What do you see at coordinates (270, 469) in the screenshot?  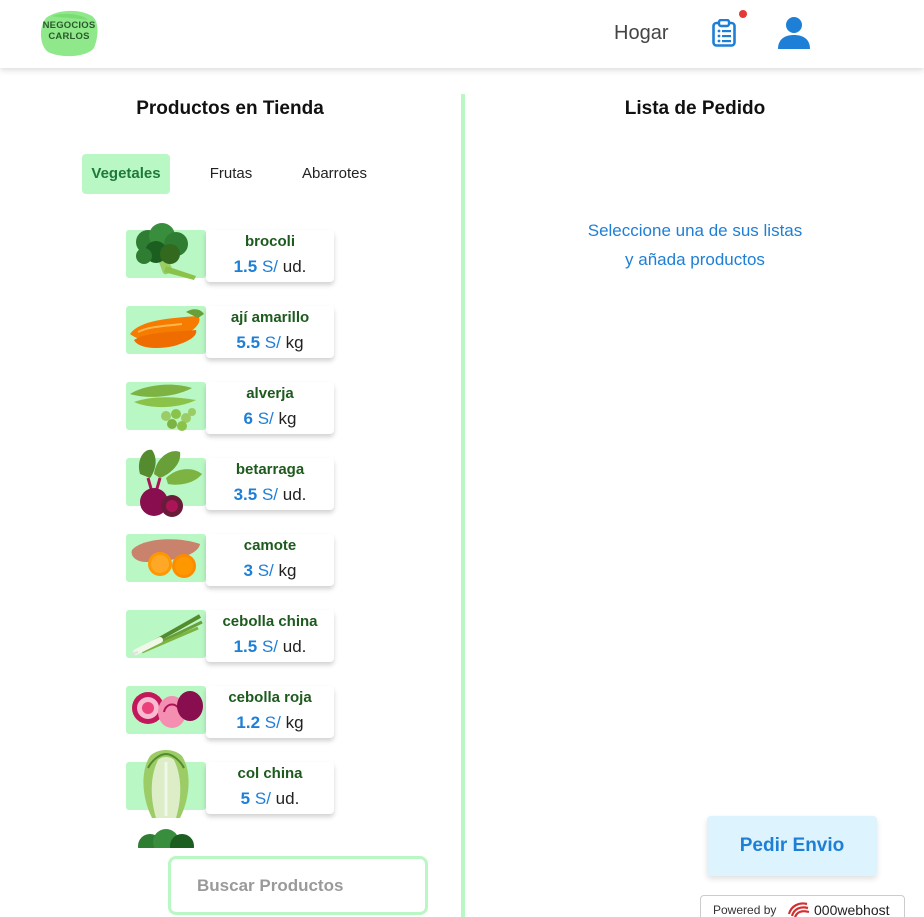 I see `product-name: betarraga` at bounding box center [270, 469].